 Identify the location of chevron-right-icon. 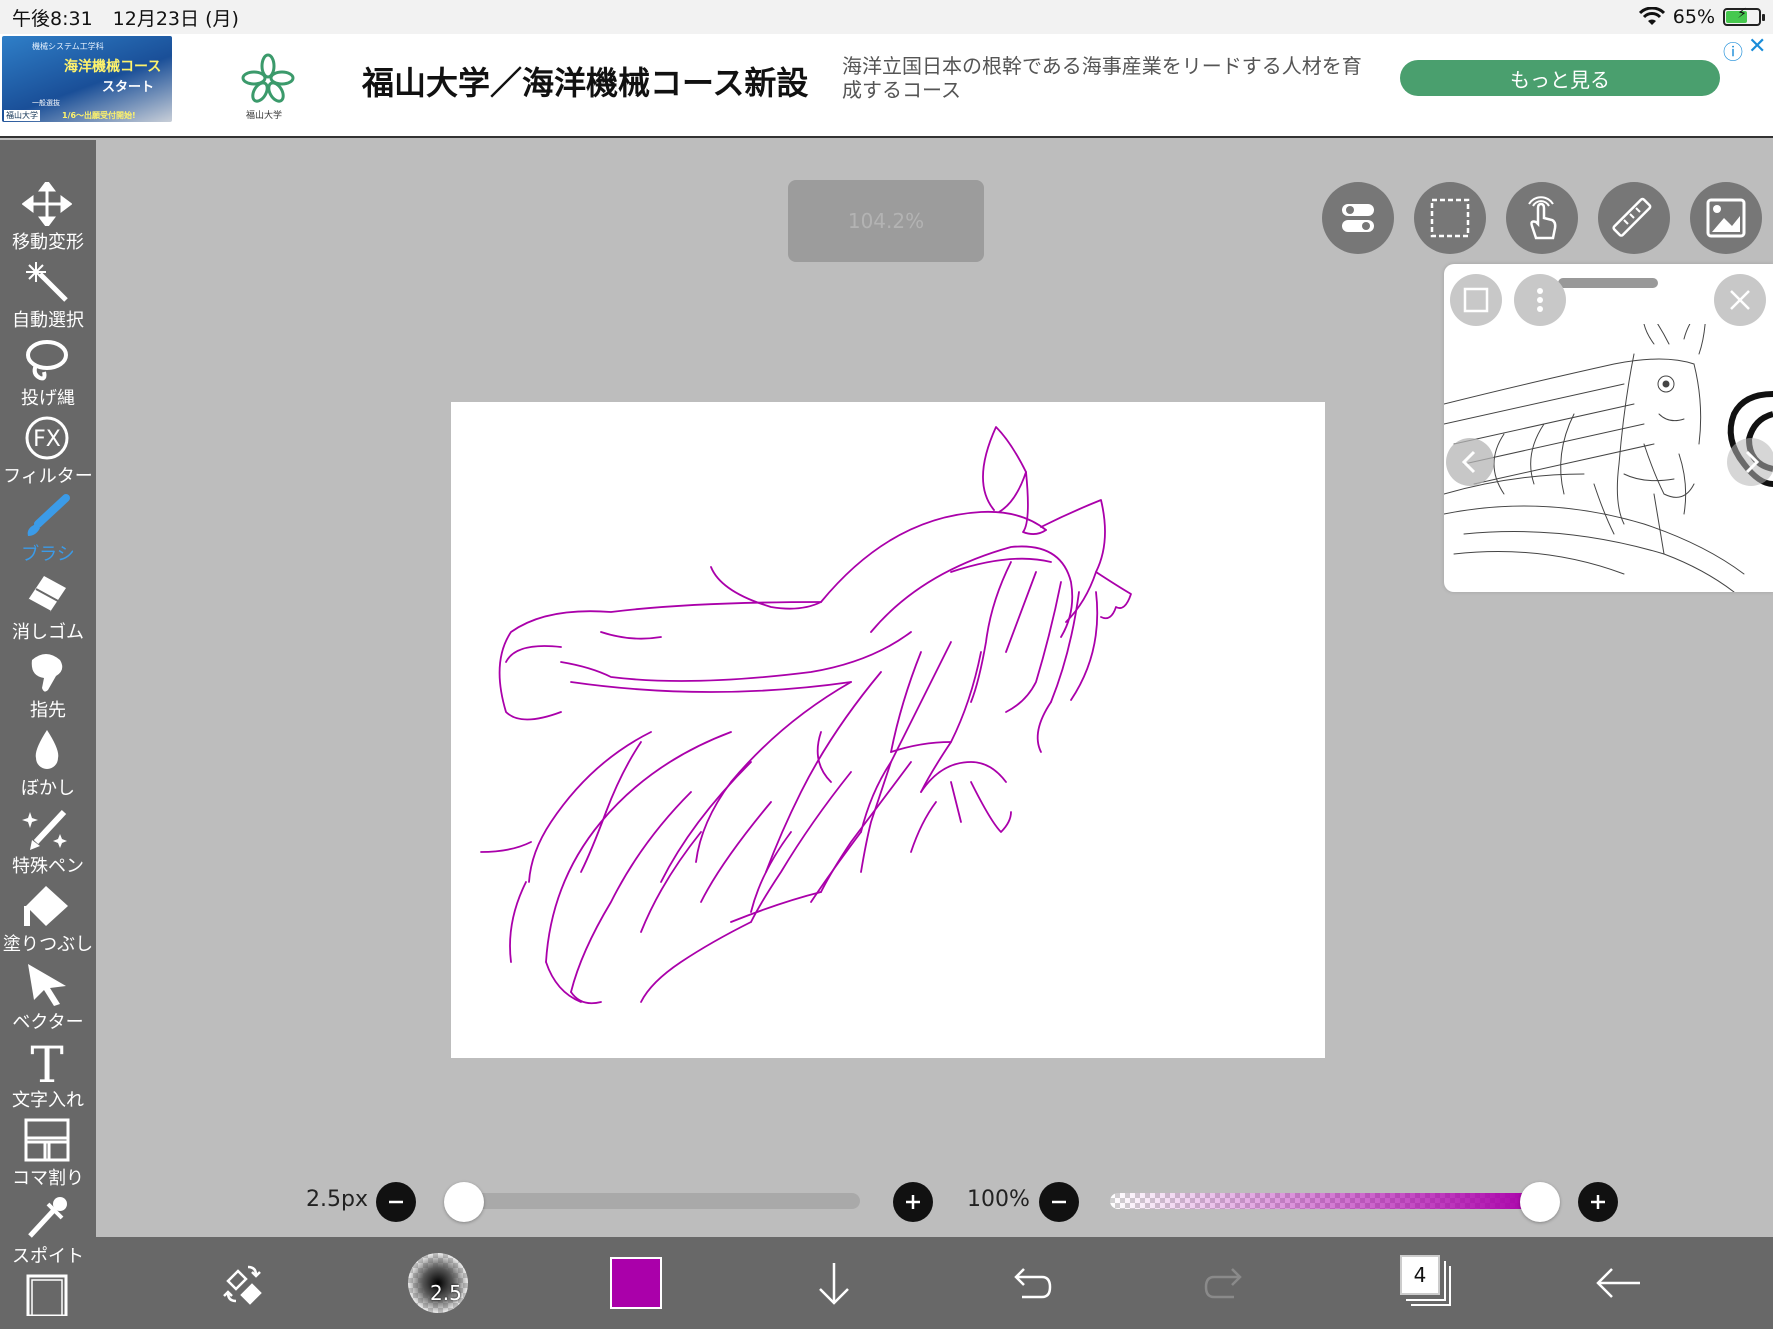
(1752, 462).